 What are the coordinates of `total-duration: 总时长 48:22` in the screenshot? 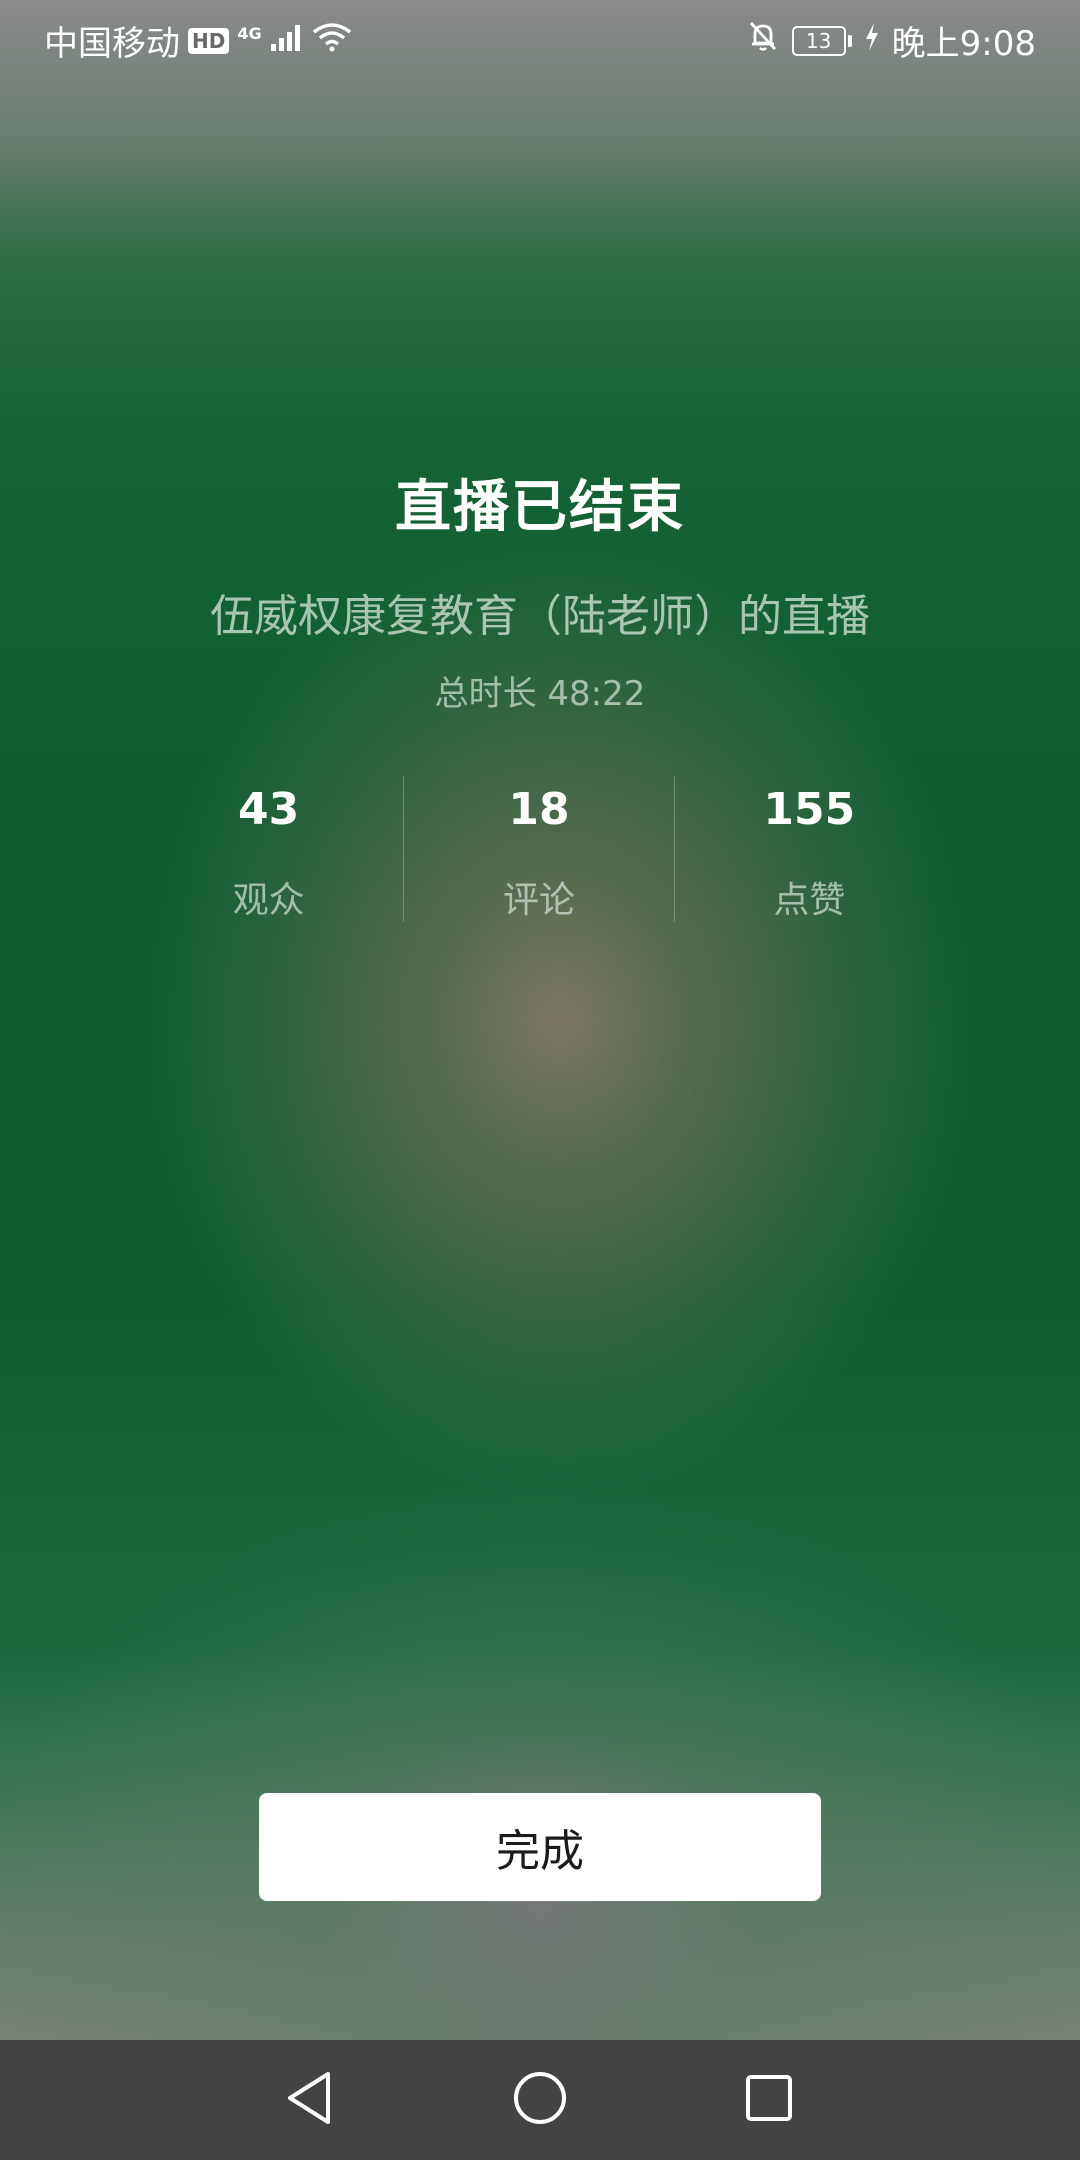 It's located at (540, 694).